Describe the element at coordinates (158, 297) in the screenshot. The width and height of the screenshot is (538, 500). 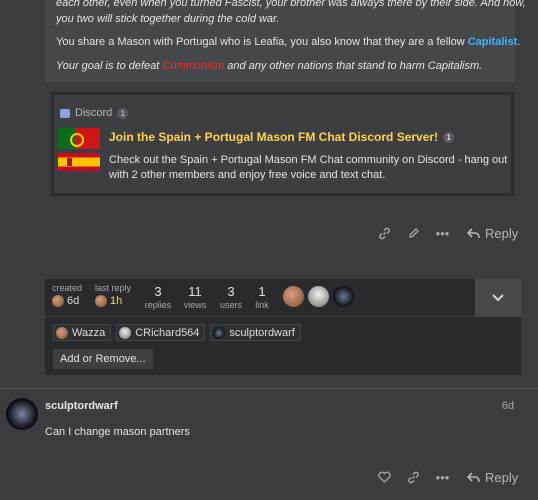
I see `replies-stat: 3 replies` at that location.